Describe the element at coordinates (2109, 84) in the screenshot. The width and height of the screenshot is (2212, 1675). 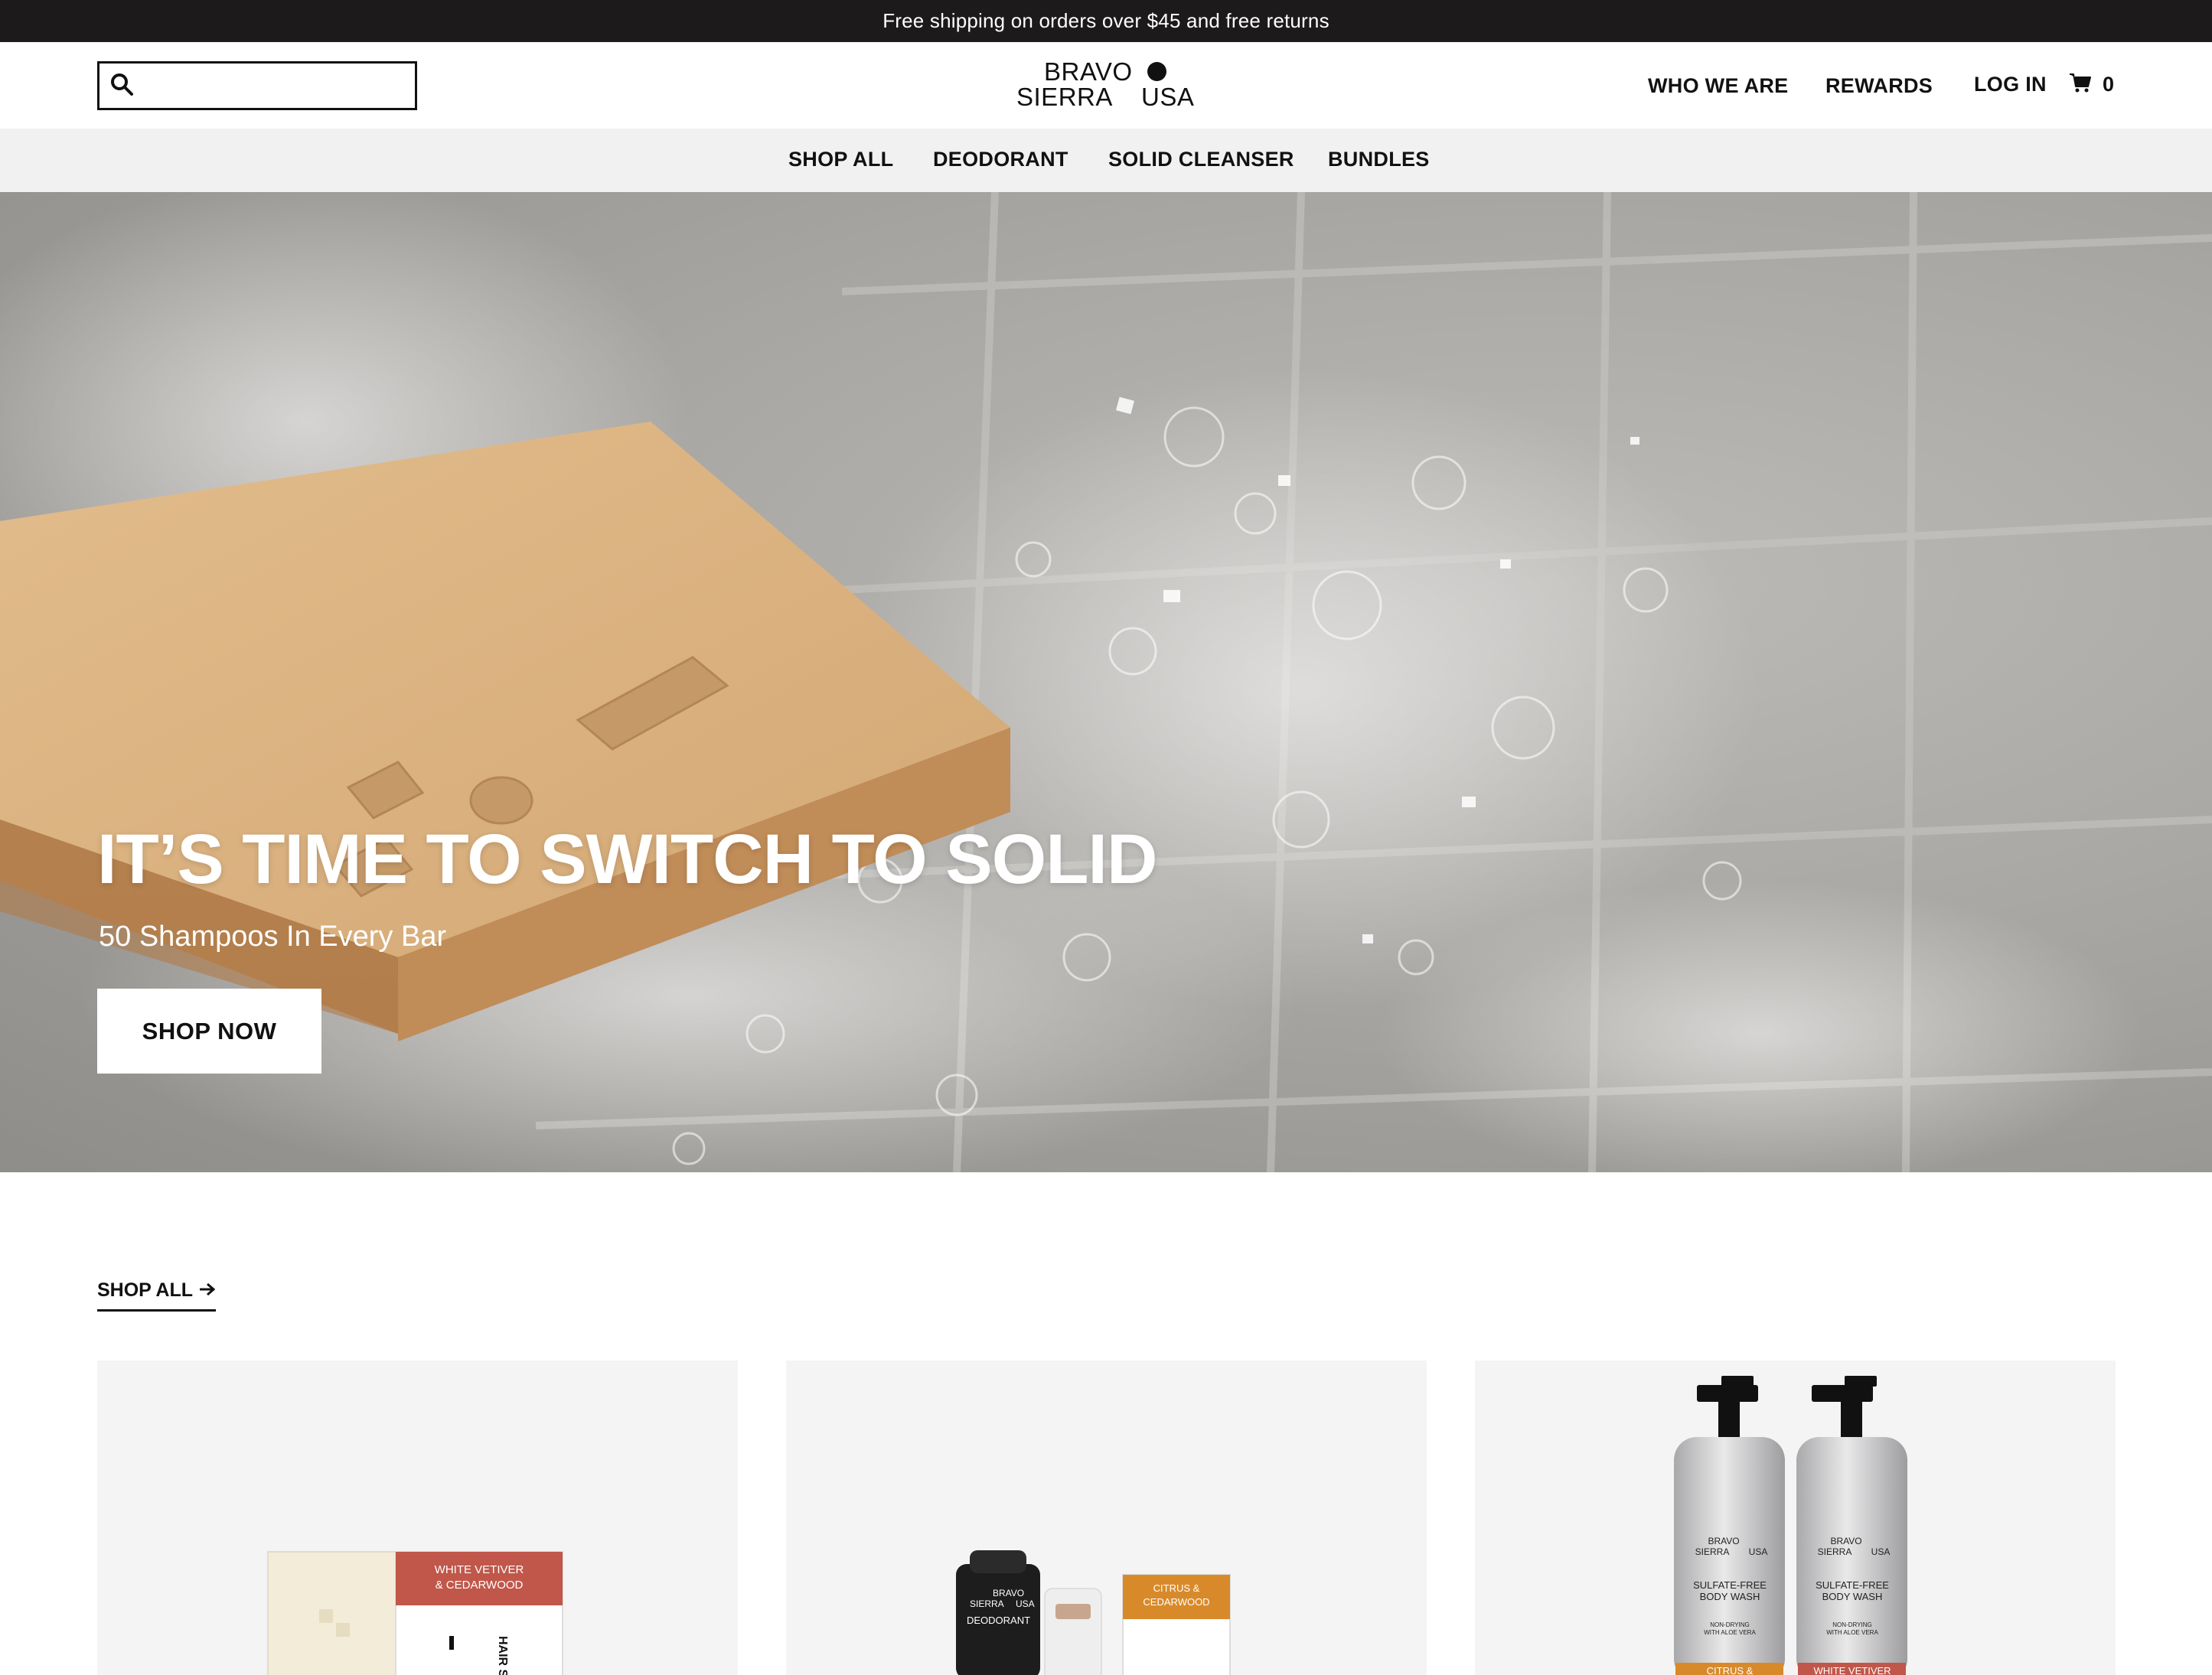
I see `cart-count: 0` at that location.